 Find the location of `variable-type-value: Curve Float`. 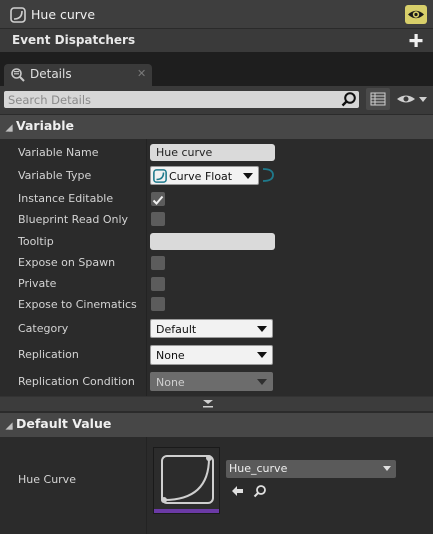

variable-type-value: Curve Float is located at coordinates (201, 176).